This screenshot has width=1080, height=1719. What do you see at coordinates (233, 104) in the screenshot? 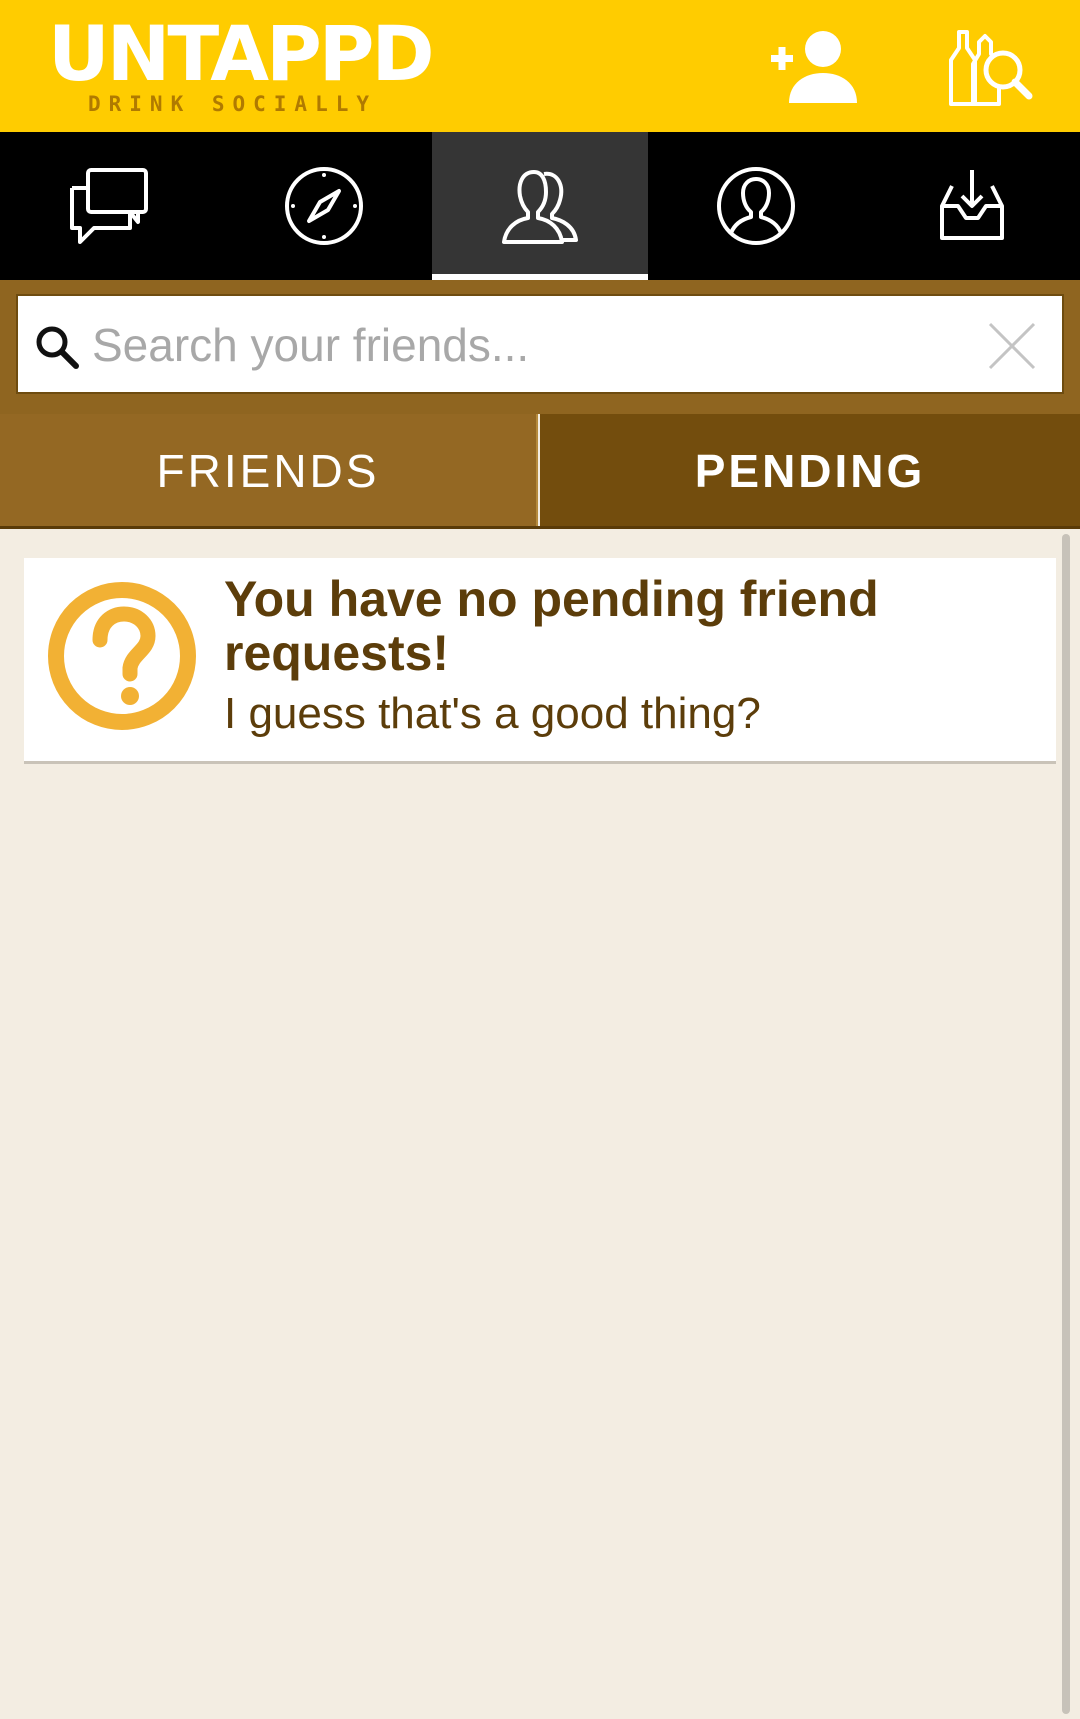
I see `logo-tagline: DRINK SOCIALLY` at bounding box center [233, 104].